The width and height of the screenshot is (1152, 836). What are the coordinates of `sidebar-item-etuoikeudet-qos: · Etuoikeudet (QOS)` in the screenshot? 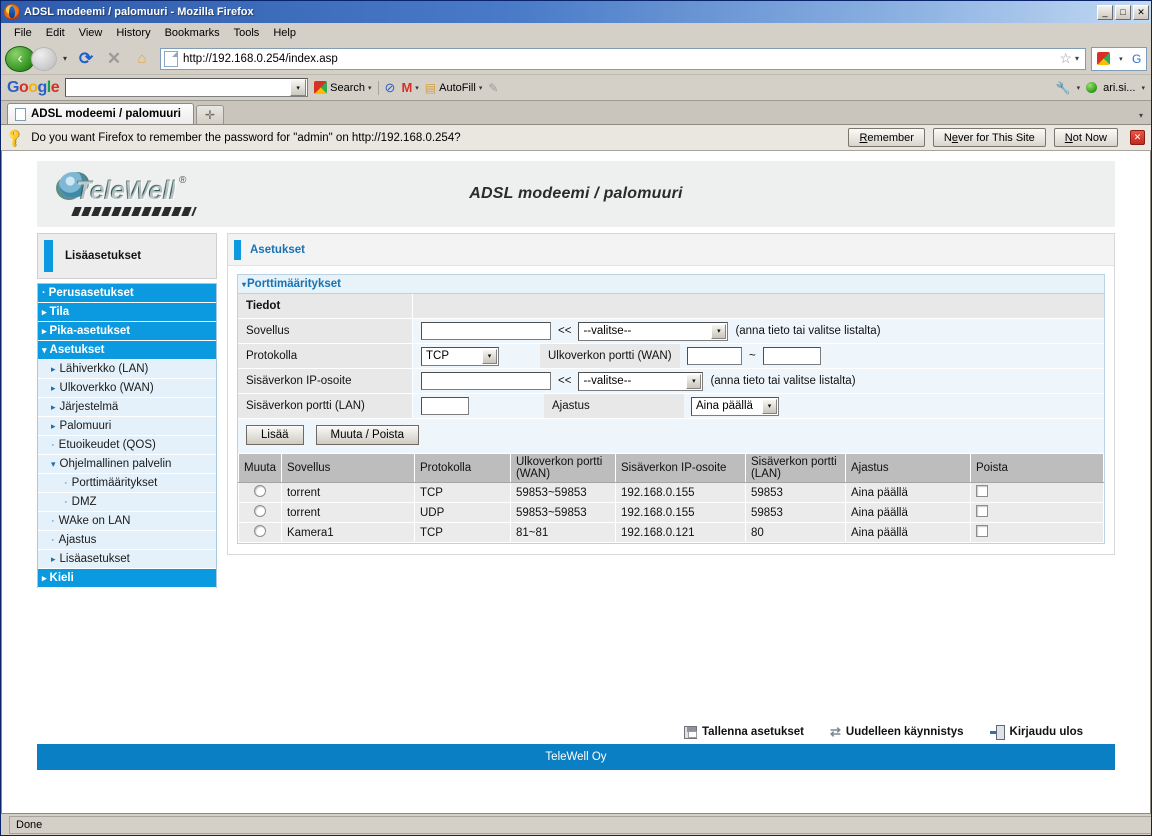 It's located at (127, 445).